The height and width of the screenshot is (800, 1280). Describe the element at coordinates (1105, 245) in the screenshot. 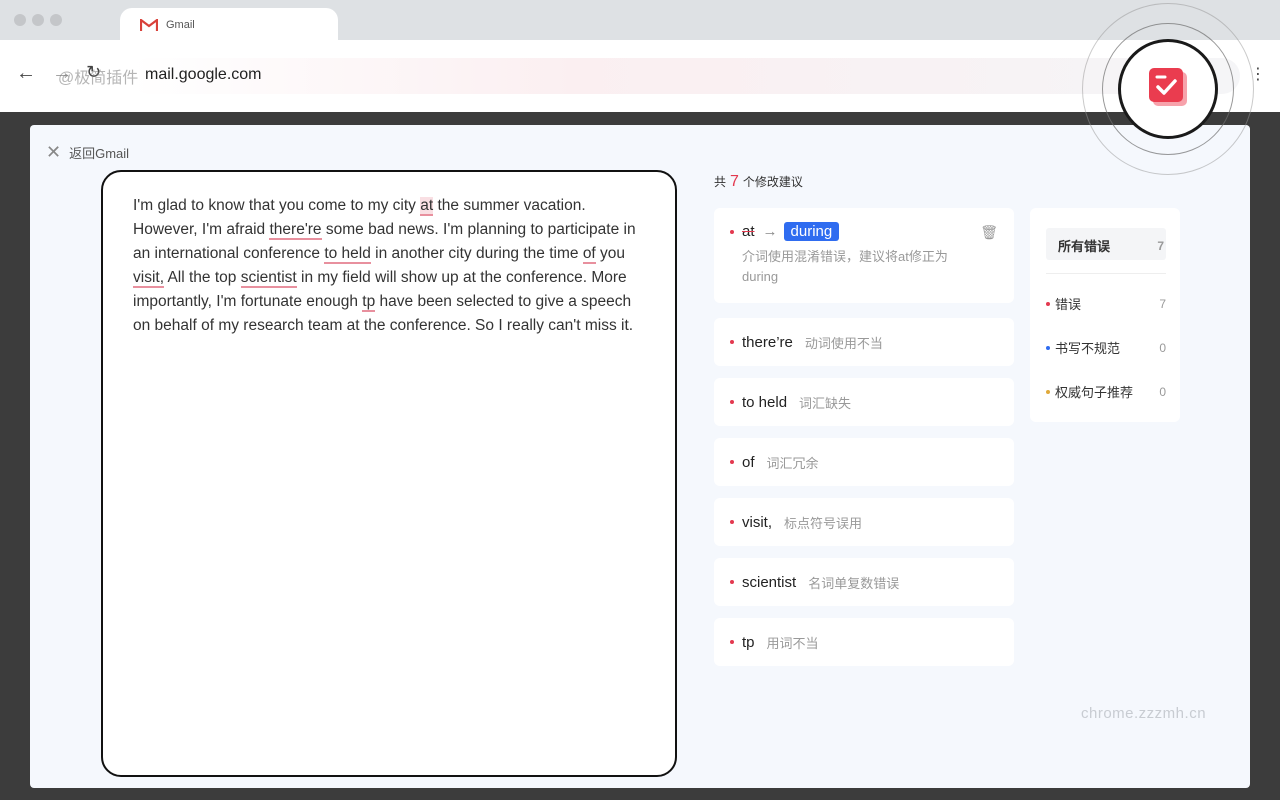

I see `filter-all-errors: 所有错误 7` at that location.